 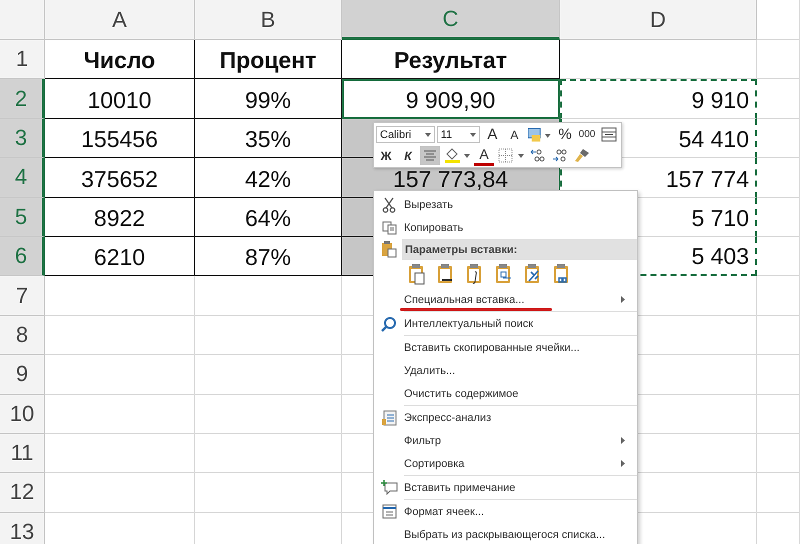 I want to click on row-header: 10, so click(x=22, y=414).